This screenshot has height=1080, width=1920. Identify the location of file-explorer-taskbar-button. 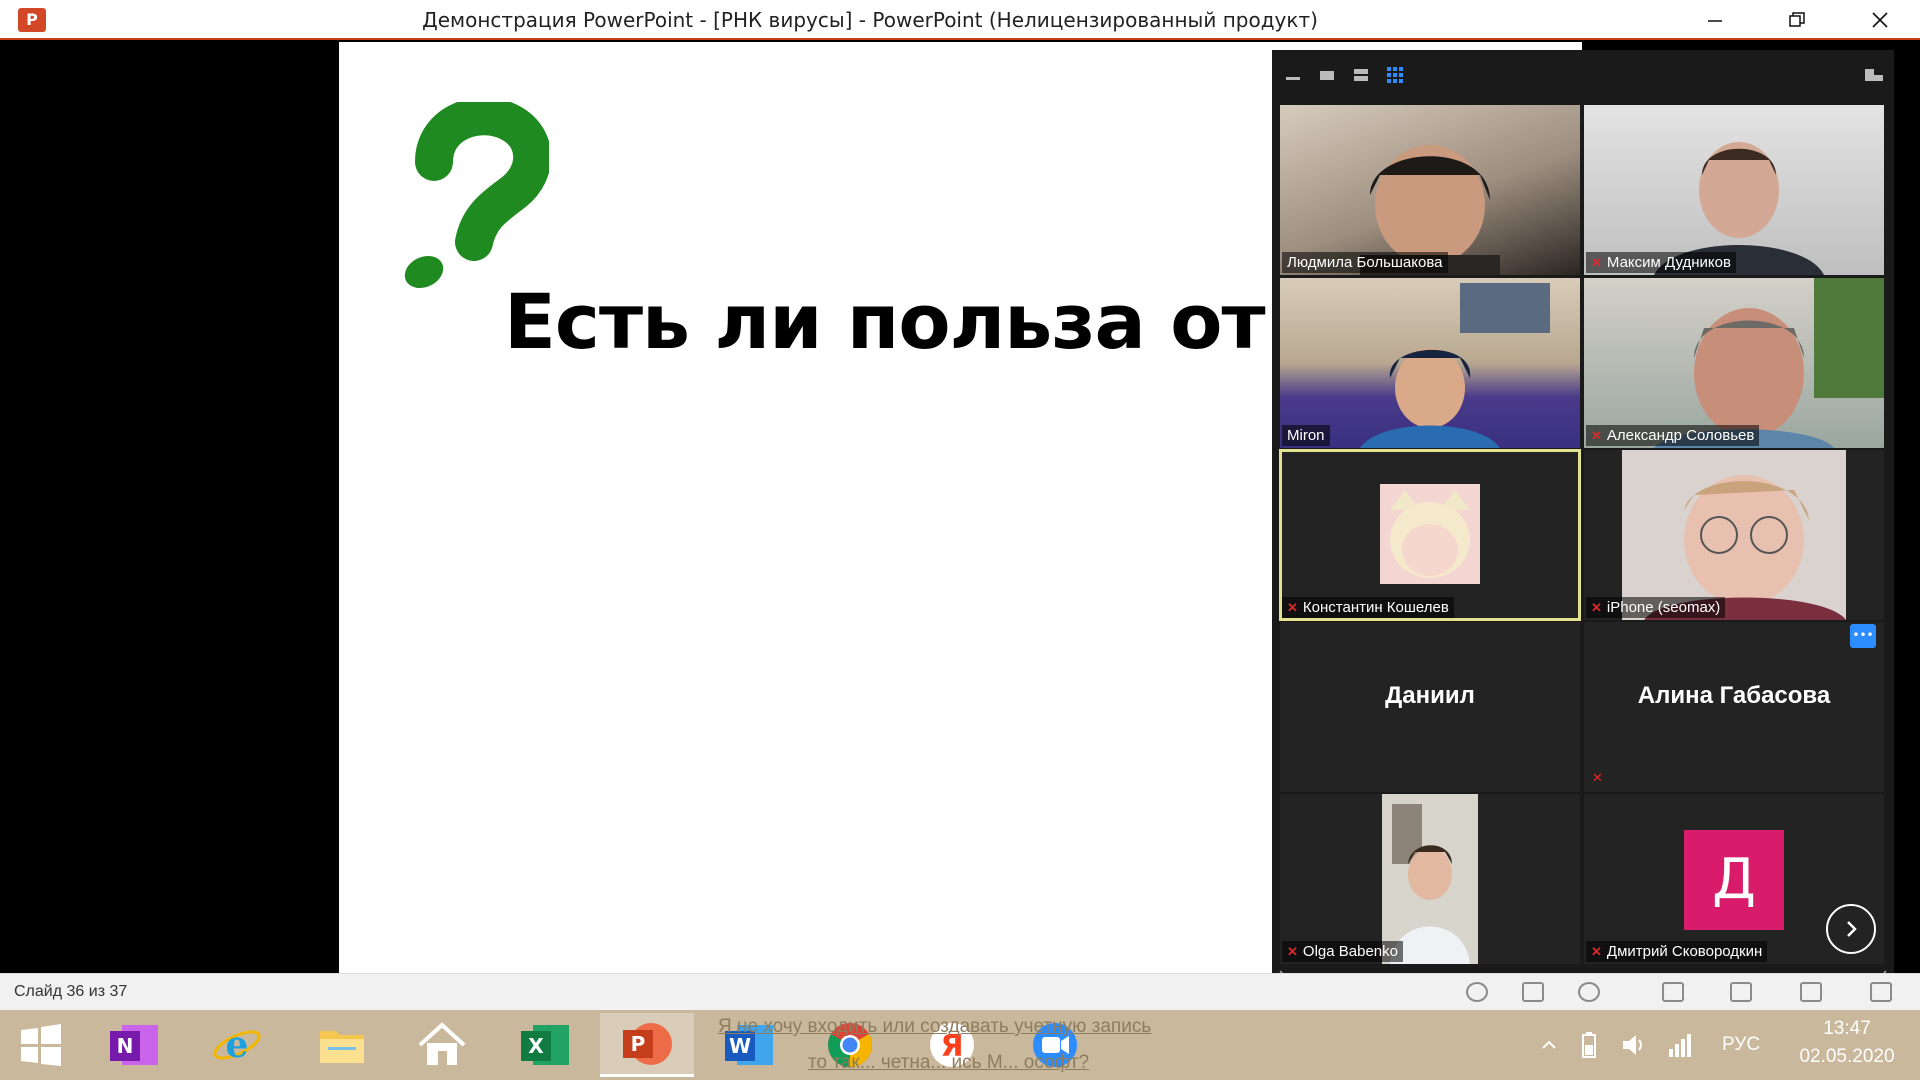
(342, 1045).